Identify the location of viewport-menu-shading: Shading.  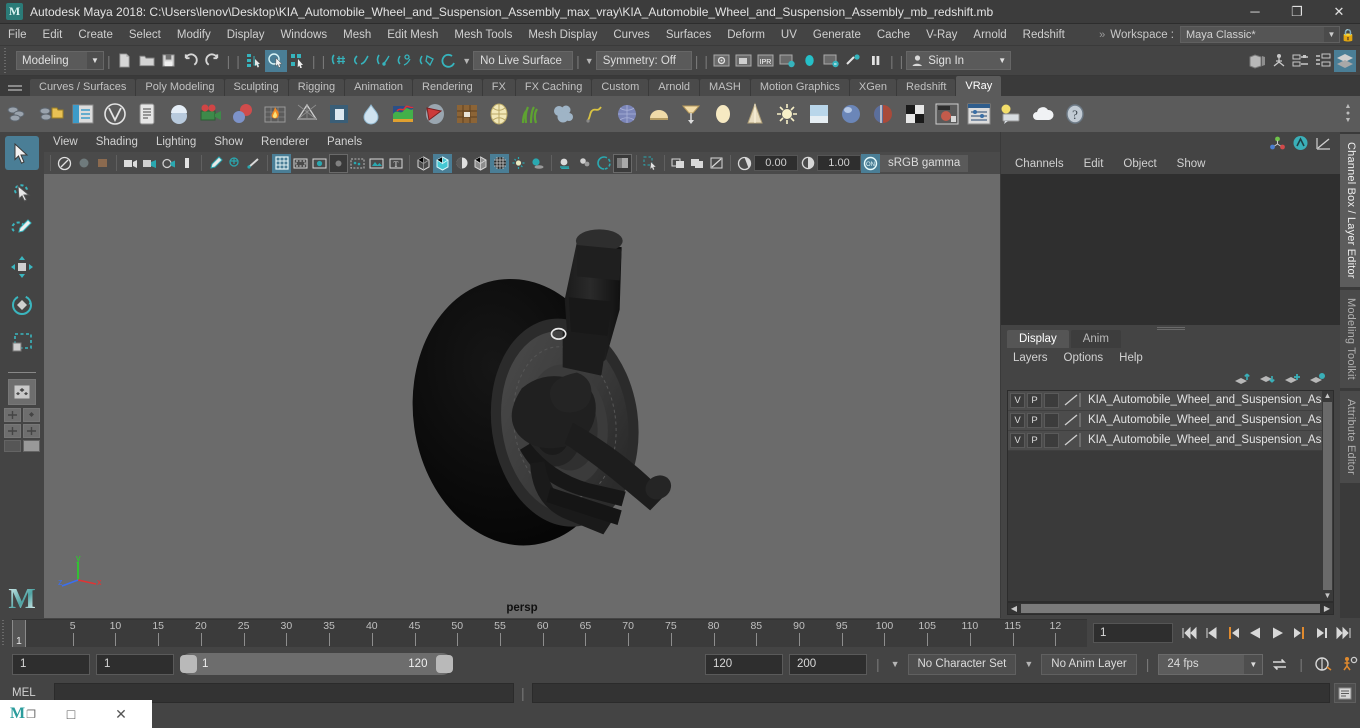
(117, 142).